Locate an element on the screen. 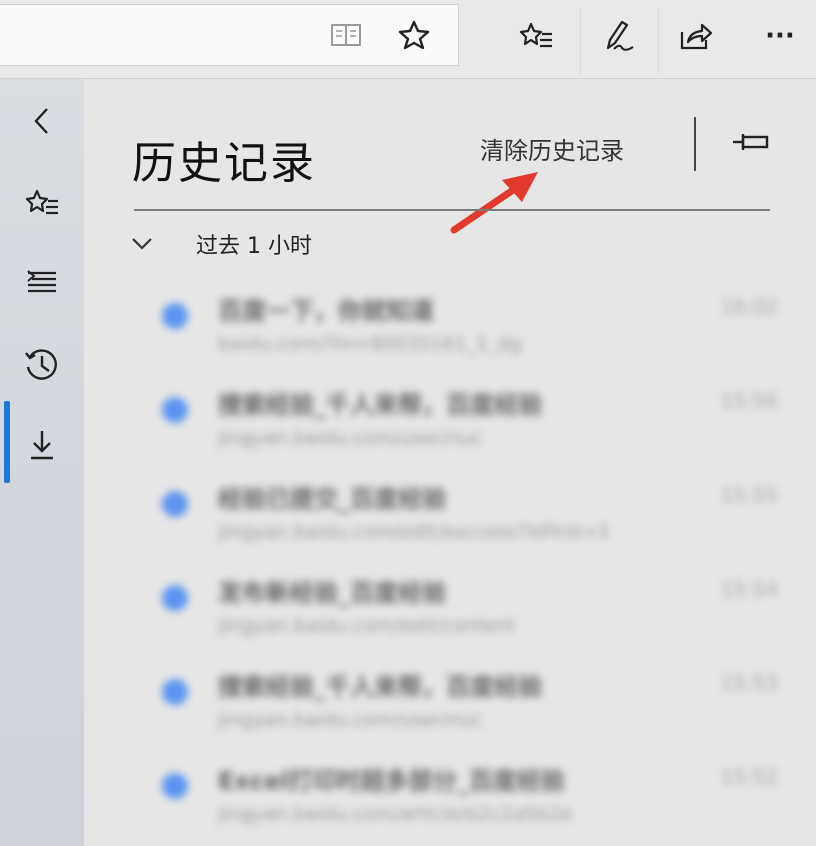 This screenshot has height=846, width=816. hub-rail is located at coordinates (42, 462).